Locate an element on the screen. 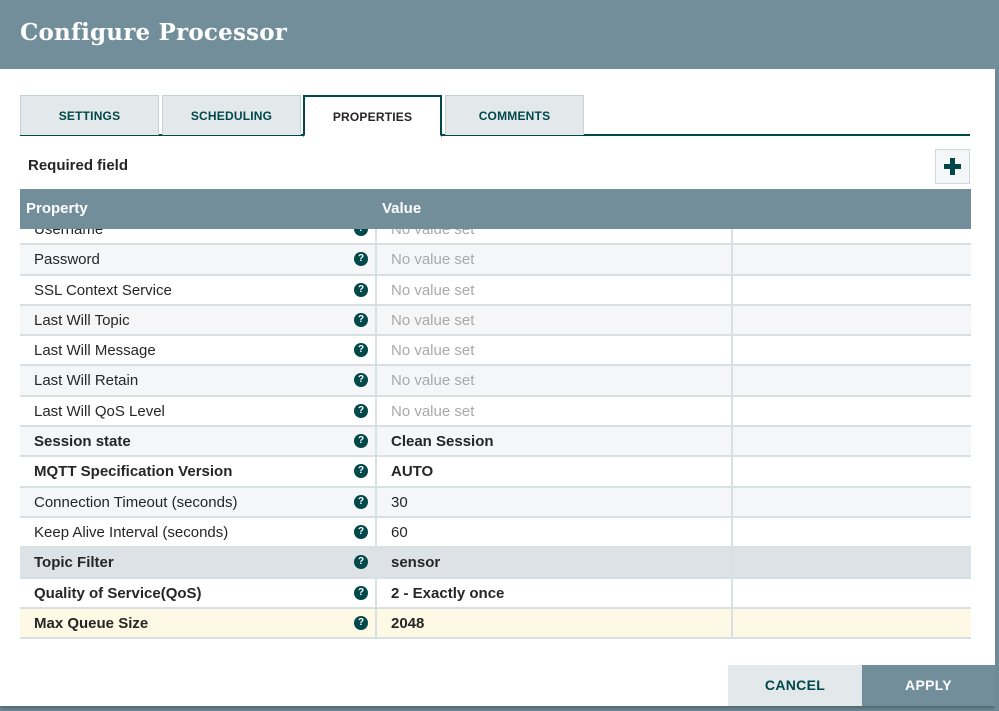 This screenshot has height=711, width=999. add-property-button is located at coordinates (952, 166).